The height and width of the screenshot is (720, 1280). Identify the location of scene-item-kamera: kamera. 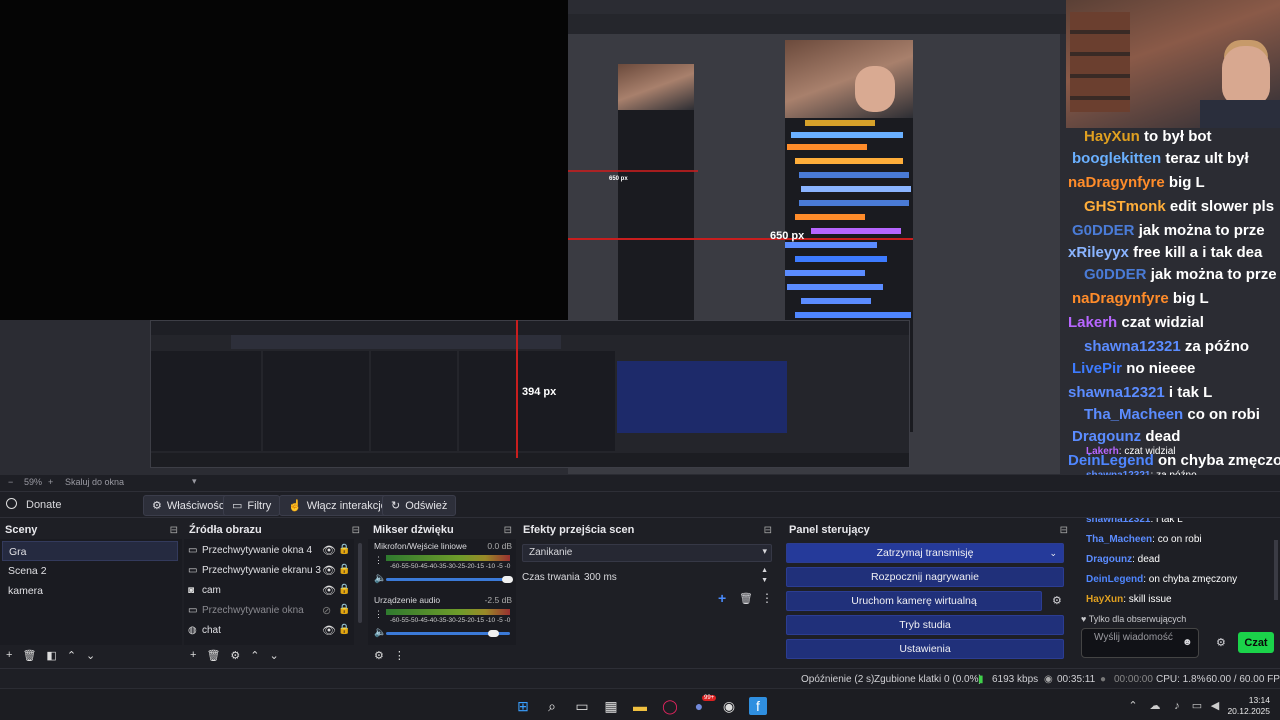
(90, 591).